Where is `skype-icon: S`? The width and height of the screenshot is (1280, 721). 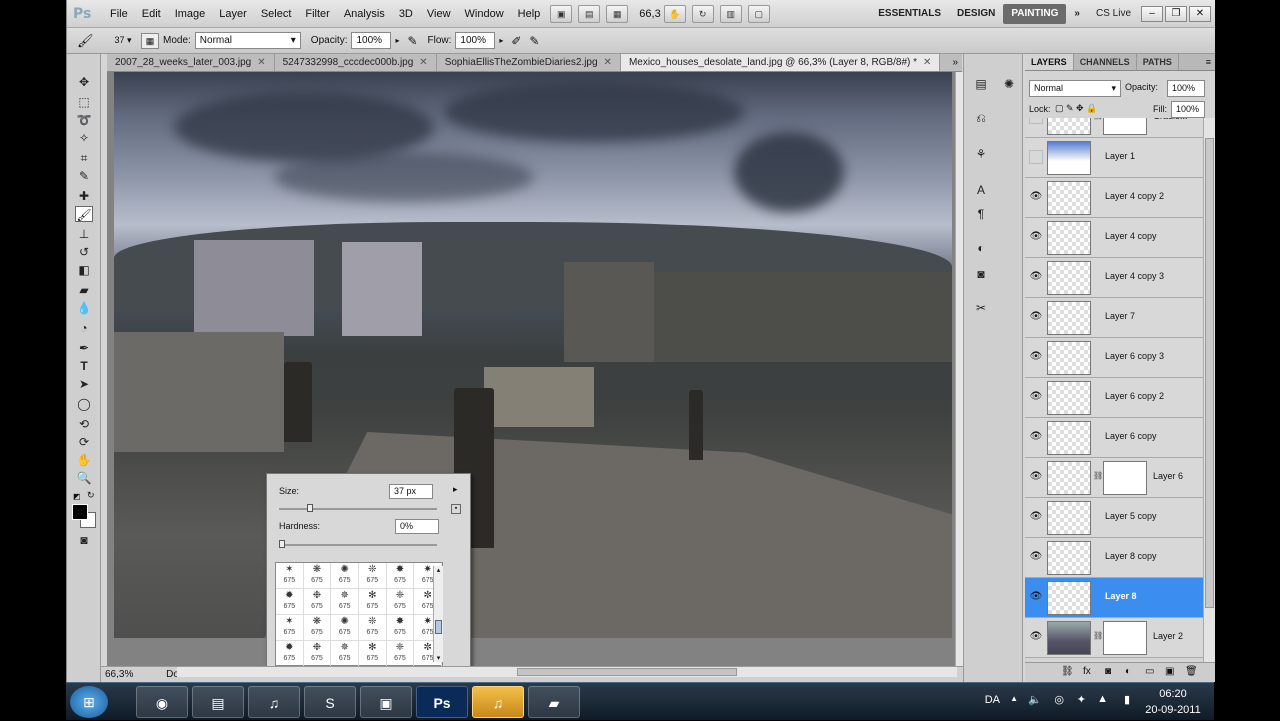 skype-icon: S is located at coordinates (330, 702).